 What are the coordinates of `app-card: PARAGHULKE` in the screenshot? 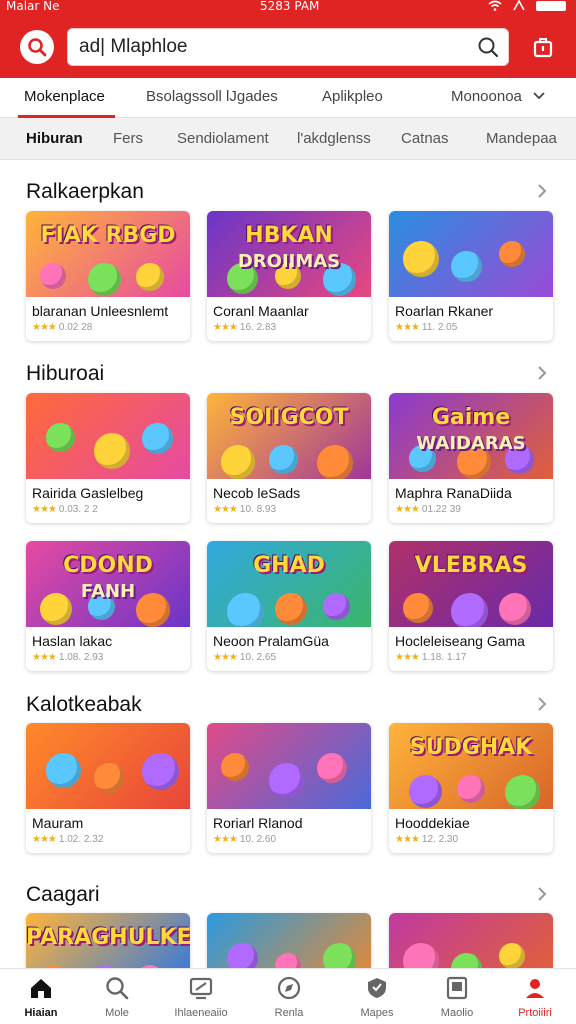 It's located at (108, 943).